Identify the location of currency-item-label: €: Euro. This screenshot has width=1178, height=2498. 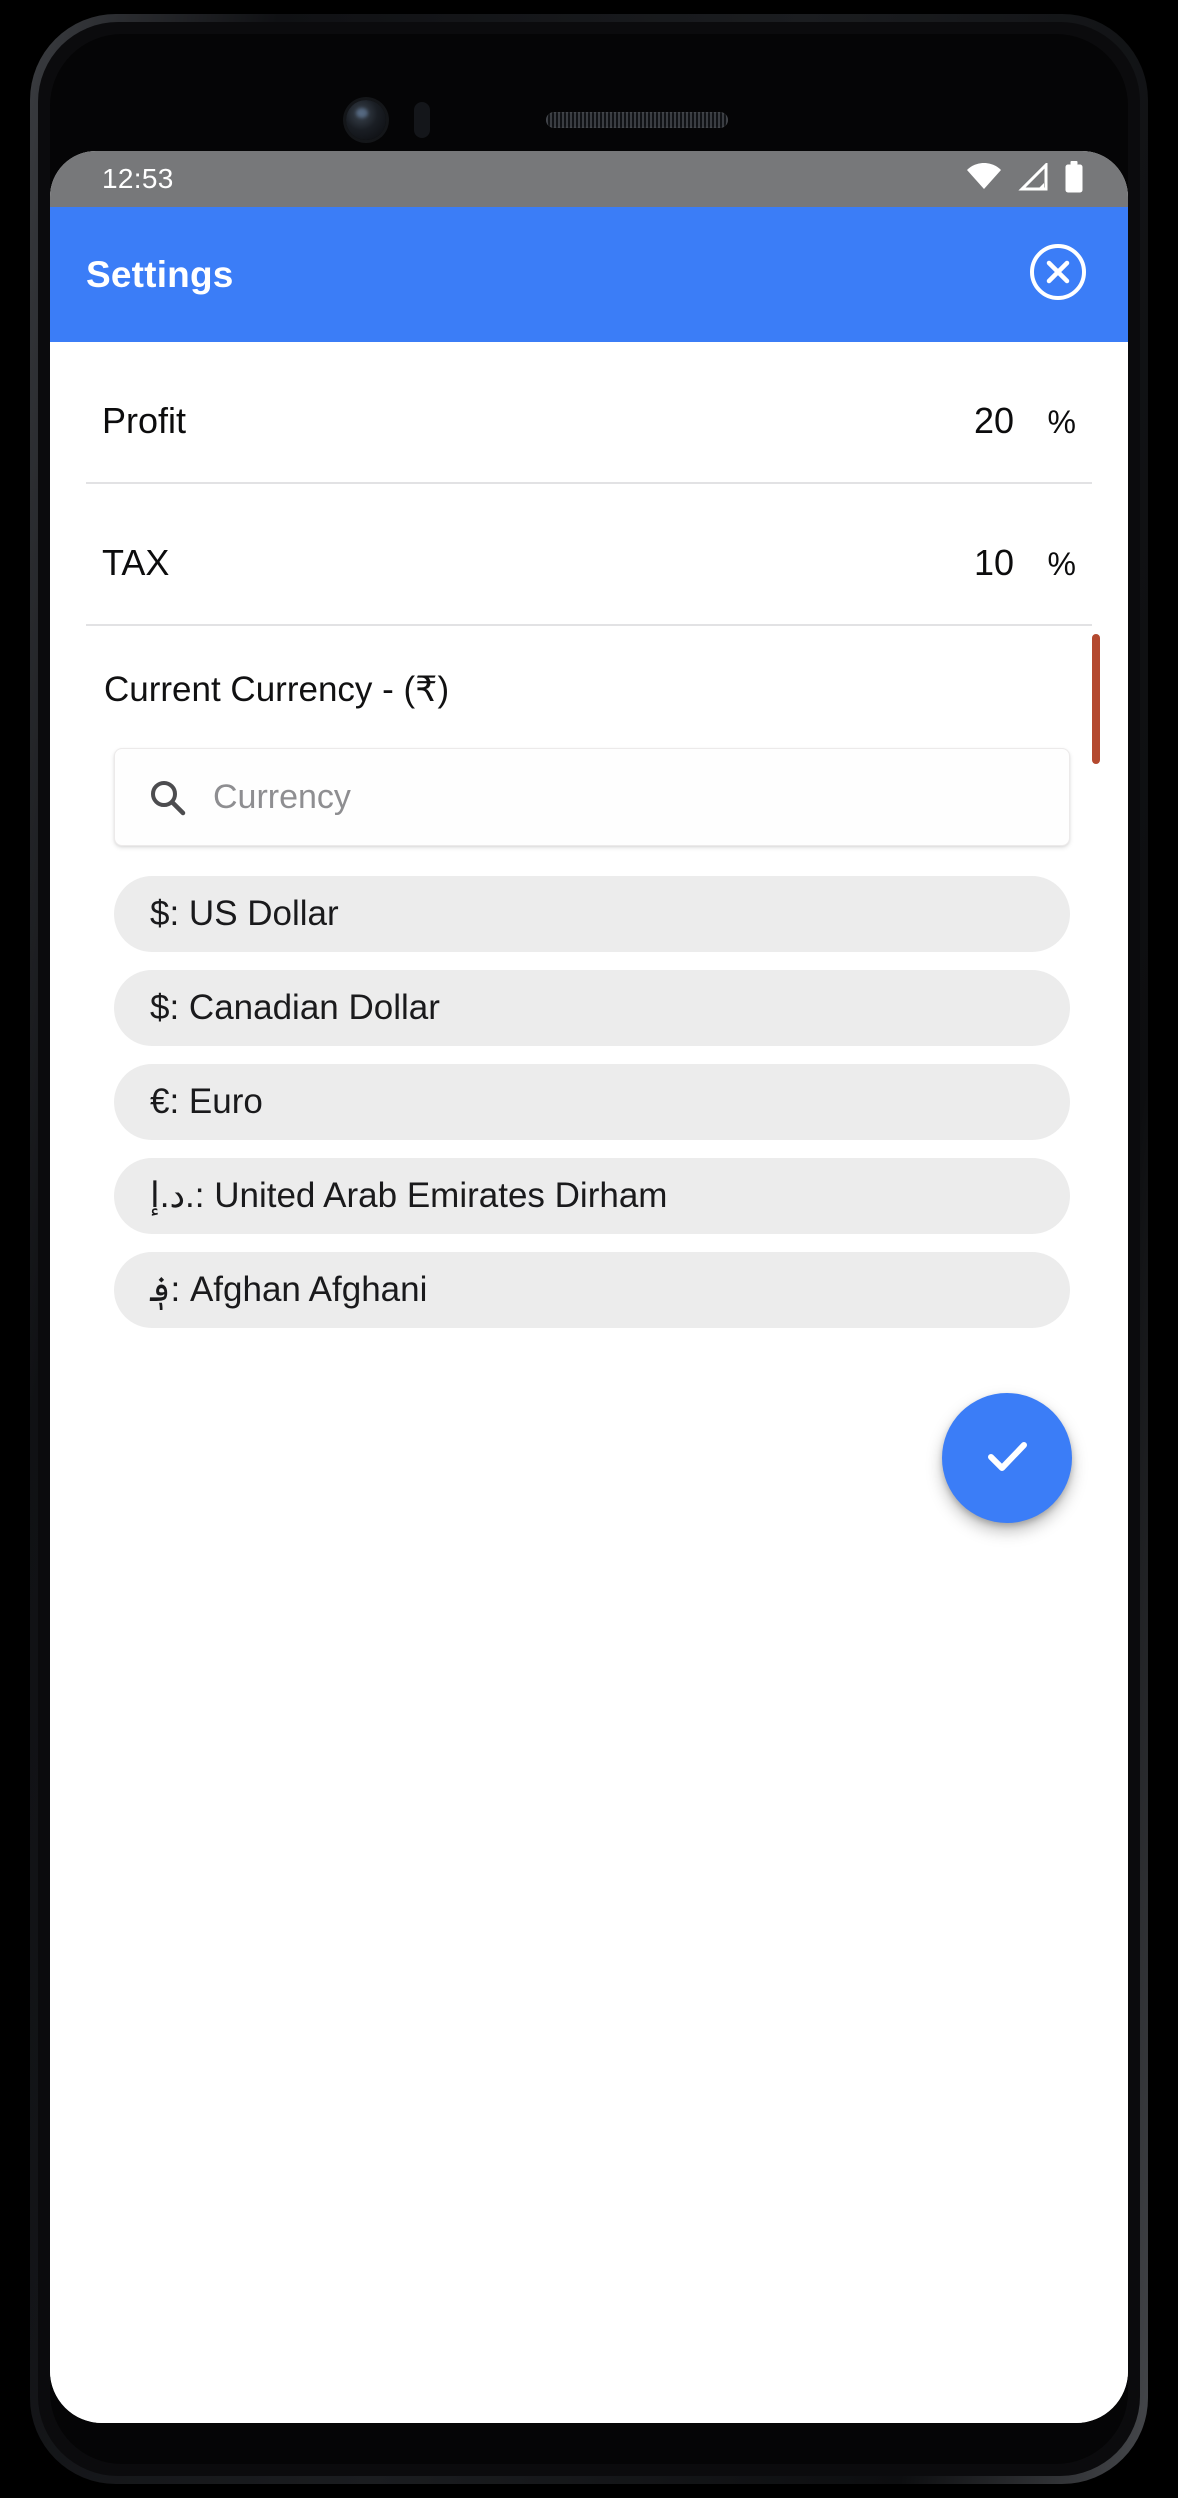
(206, 1101).